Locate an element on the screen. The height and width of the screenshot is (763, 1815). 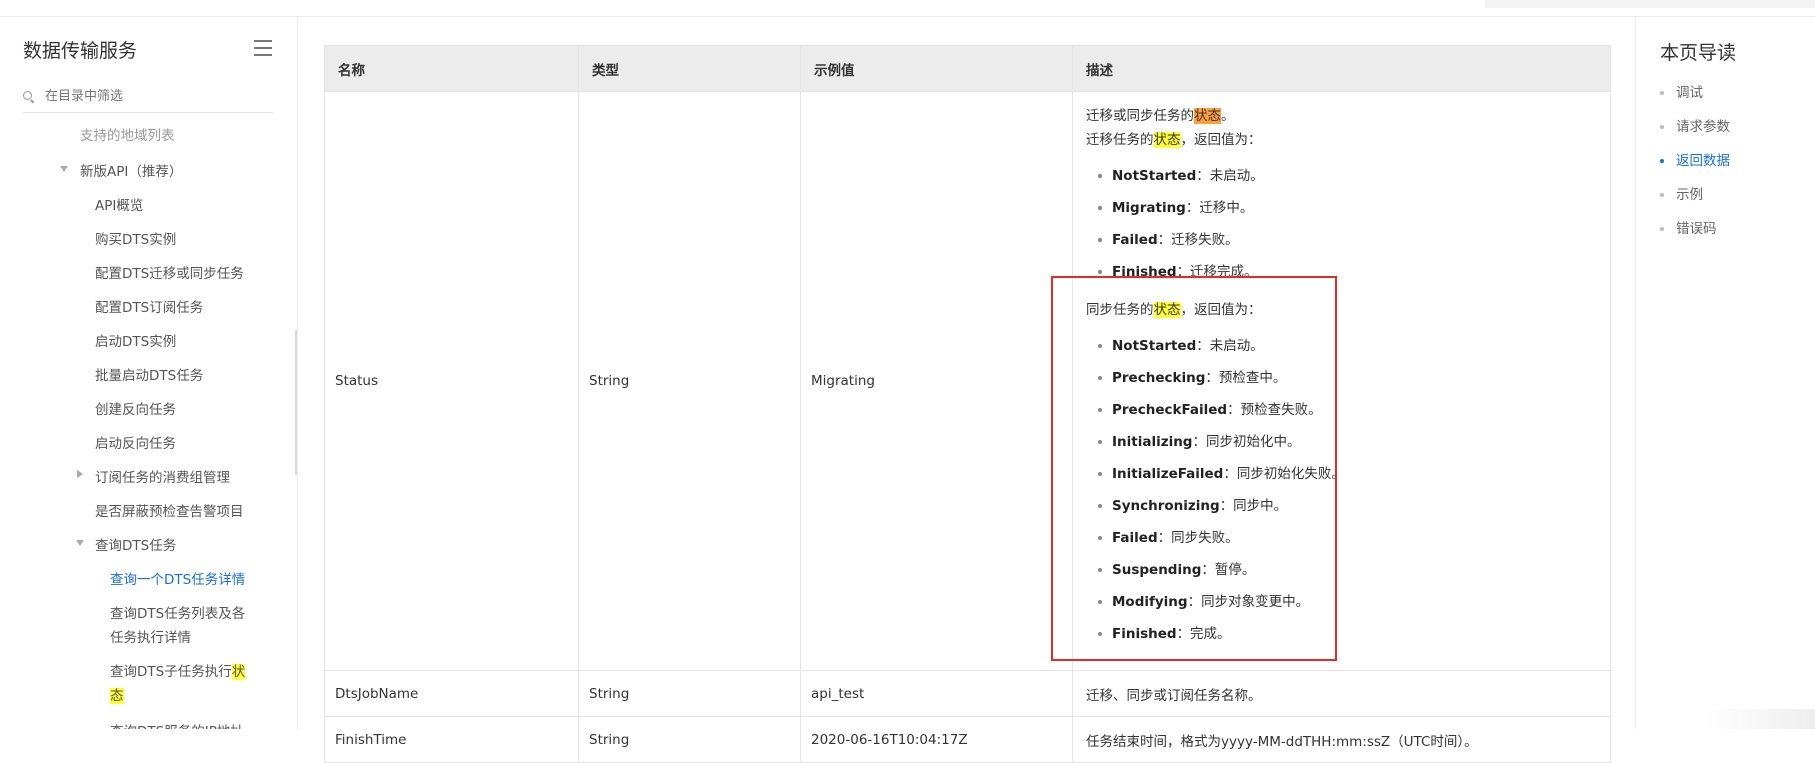
sidebar-item-query-tasks: 查询DTS任务 is located at coordinates (135, 544).